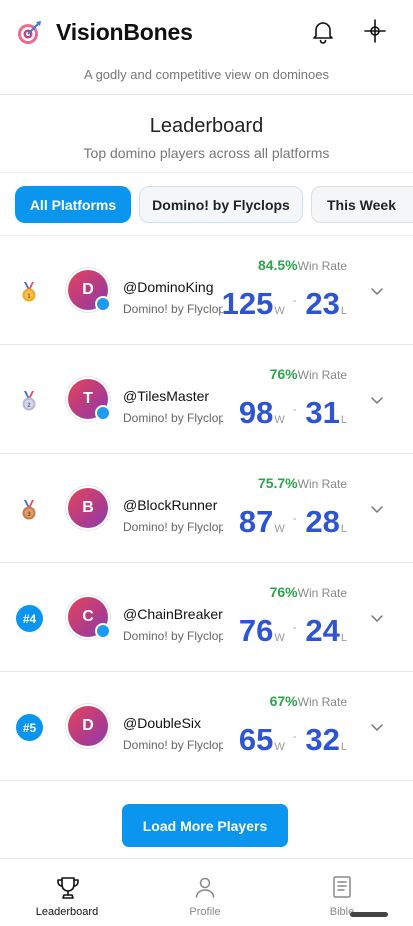 This screenshot has width=413, height=926. What do you see at coordinates (322, 630) in the screenshot?
I see `losses-count: 24` at bounding box center [322, 630].